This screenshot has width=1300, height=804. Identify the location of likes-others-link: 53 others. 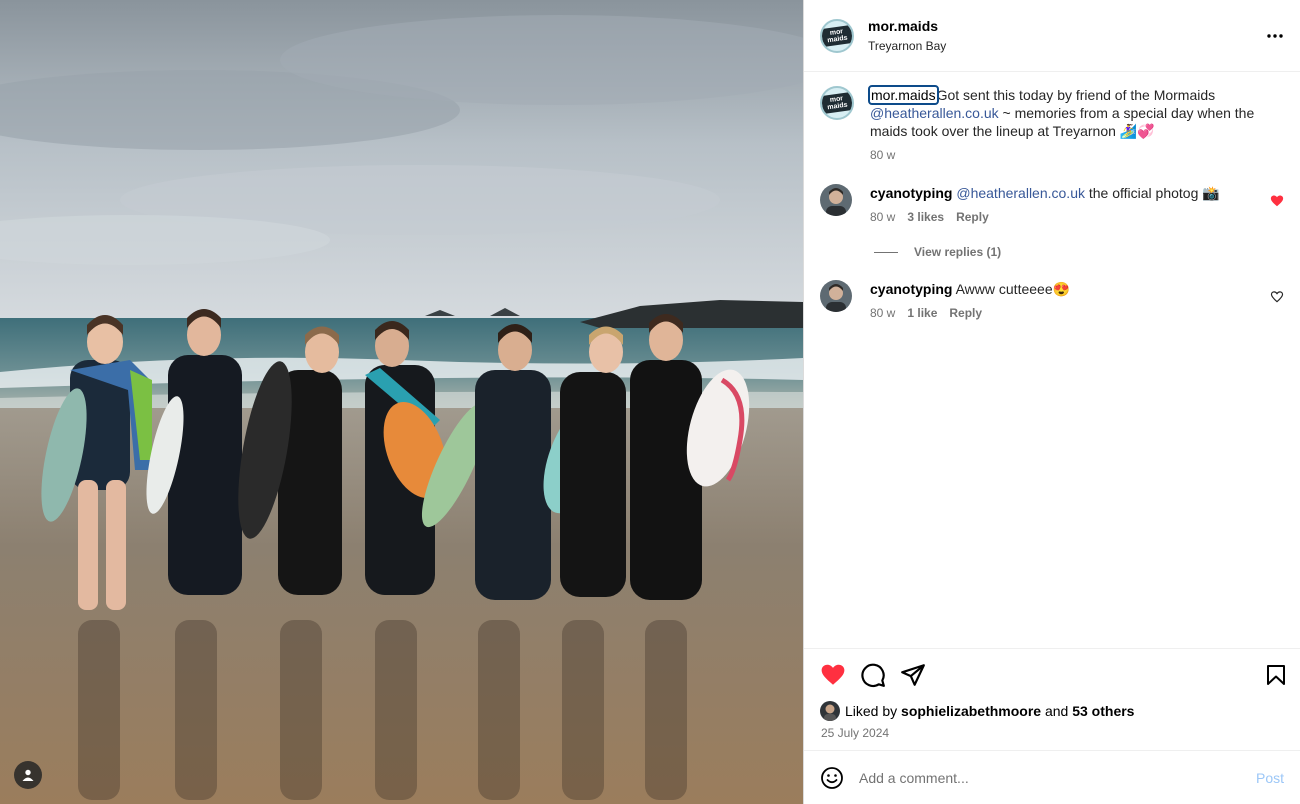
(1103, 711).